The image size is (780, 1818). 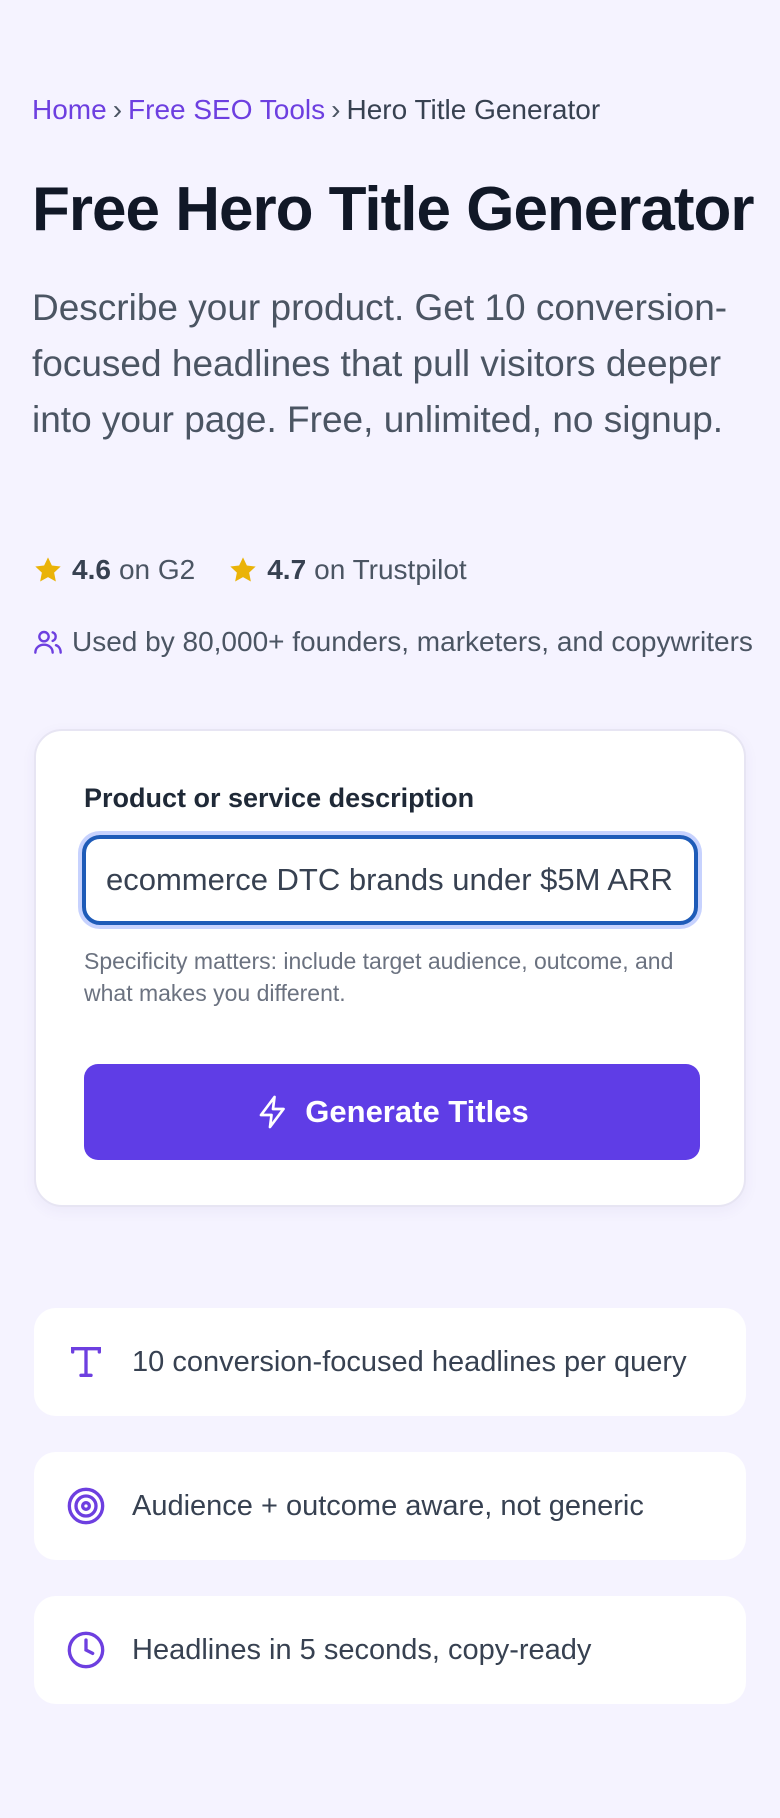 I want to click on feature-text: Audience + outcome aware, not generic, so click(x=388, y=1505).